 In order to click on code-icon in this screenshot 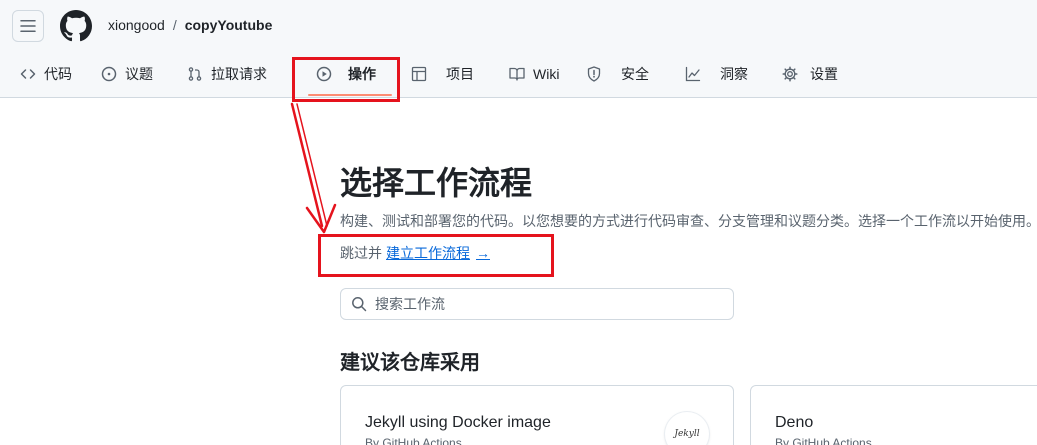, I will do `click(28, 74)`.